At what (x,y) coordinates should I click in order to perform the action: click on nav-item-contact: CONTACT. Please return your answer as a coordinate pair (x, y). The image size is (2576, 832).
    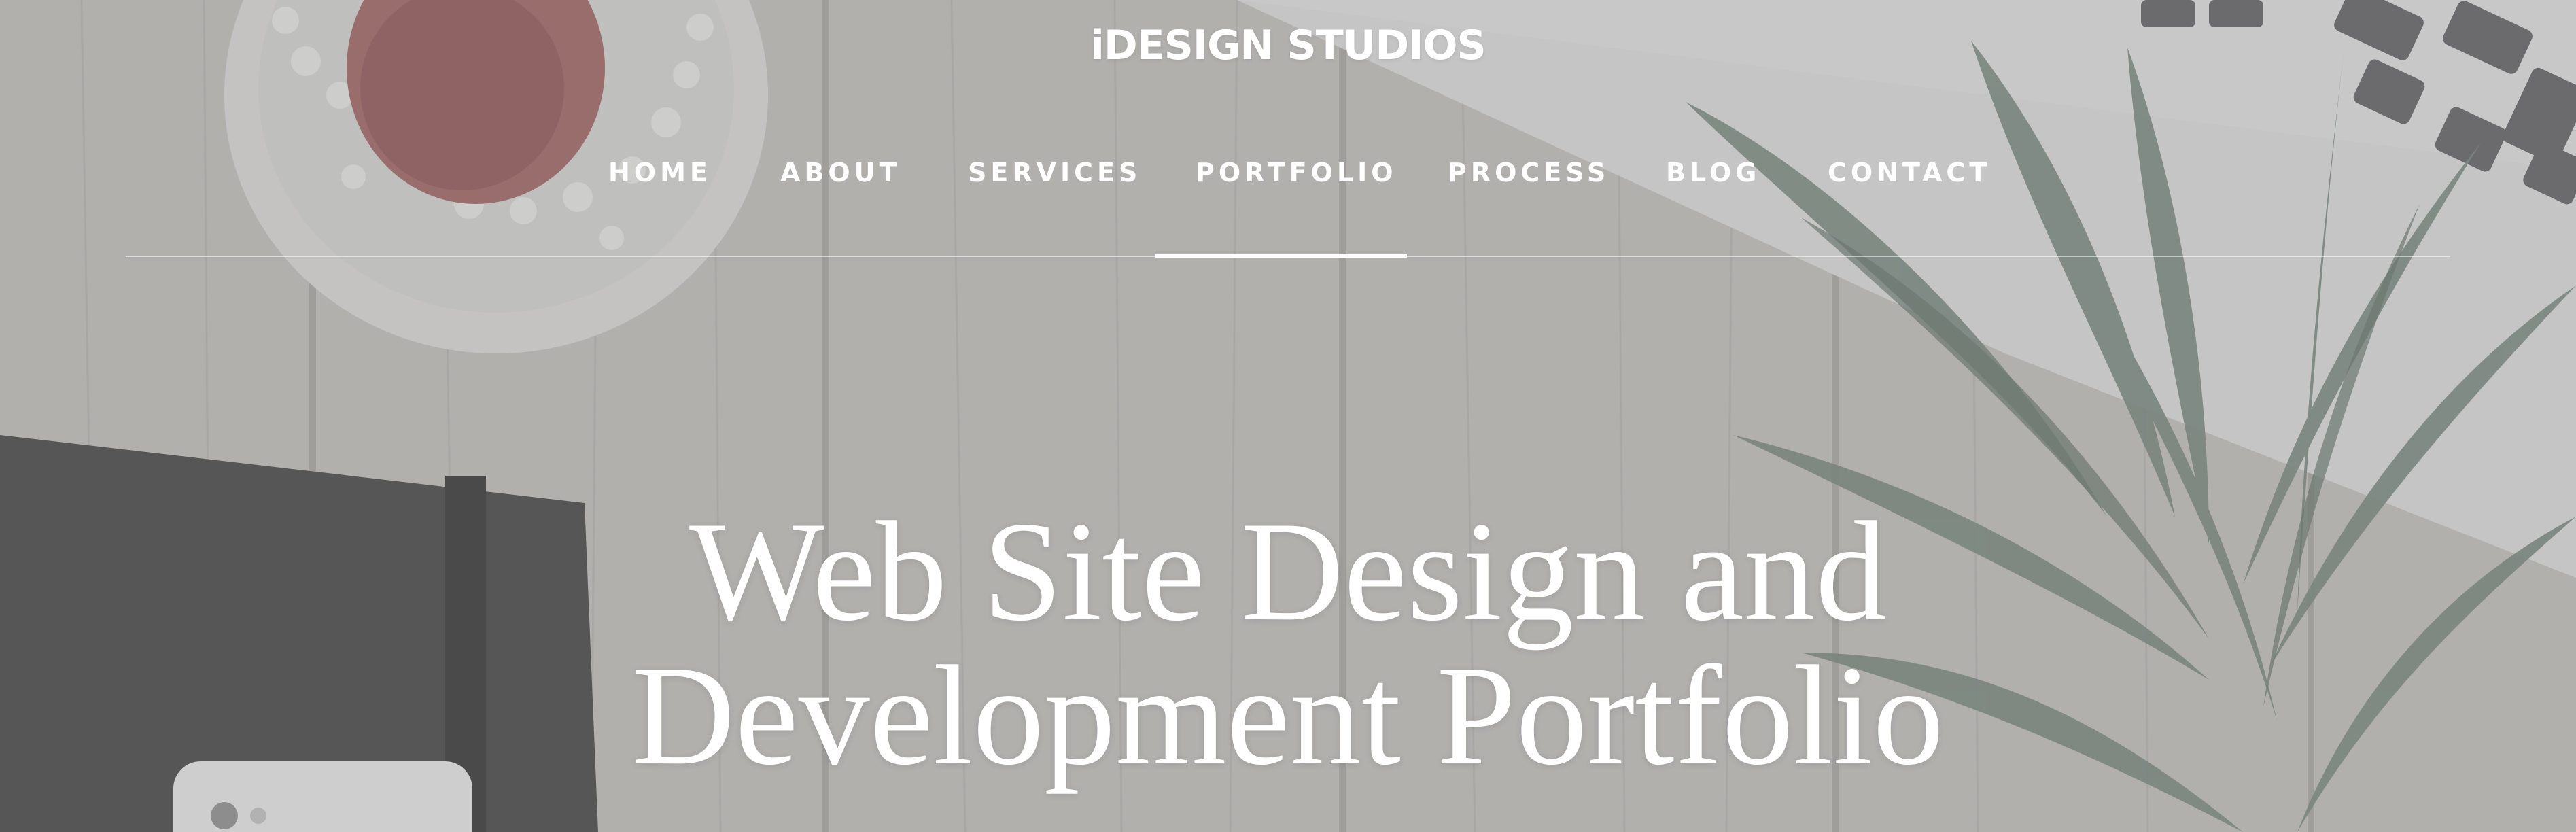
    Looking at the image, I should click on (1909, 173).